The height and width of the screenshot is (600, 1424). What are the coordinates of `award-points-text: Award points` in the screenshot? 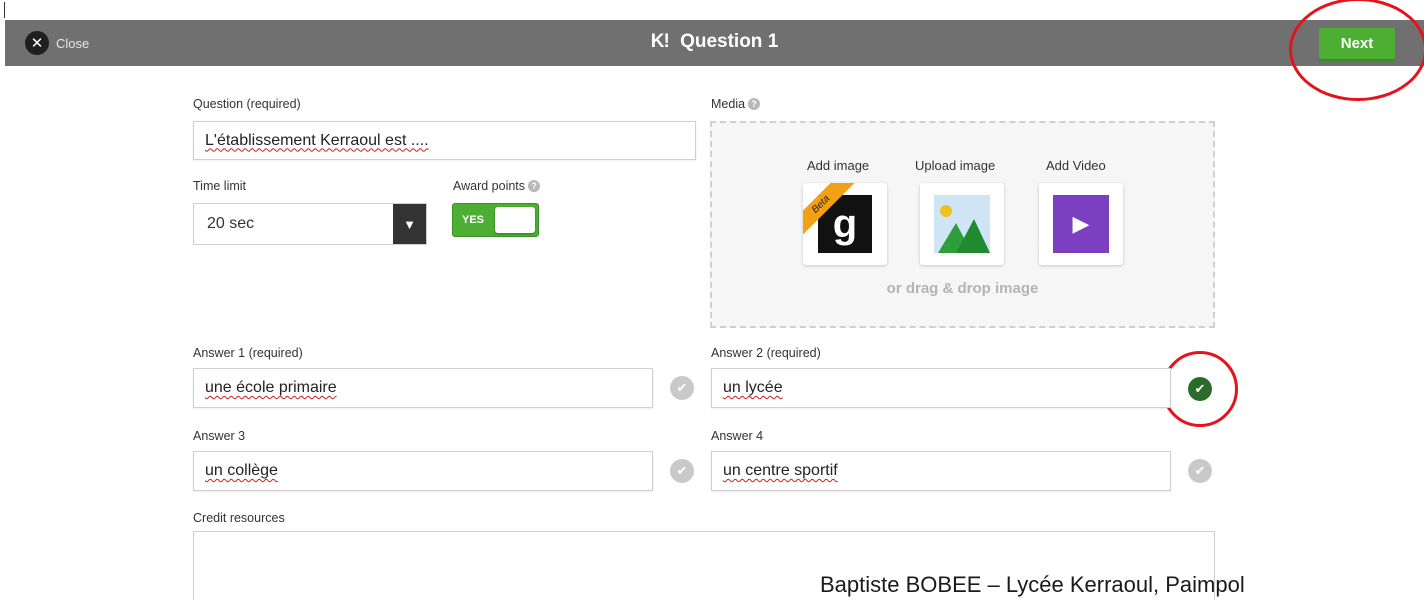 It's located at (489, 186).